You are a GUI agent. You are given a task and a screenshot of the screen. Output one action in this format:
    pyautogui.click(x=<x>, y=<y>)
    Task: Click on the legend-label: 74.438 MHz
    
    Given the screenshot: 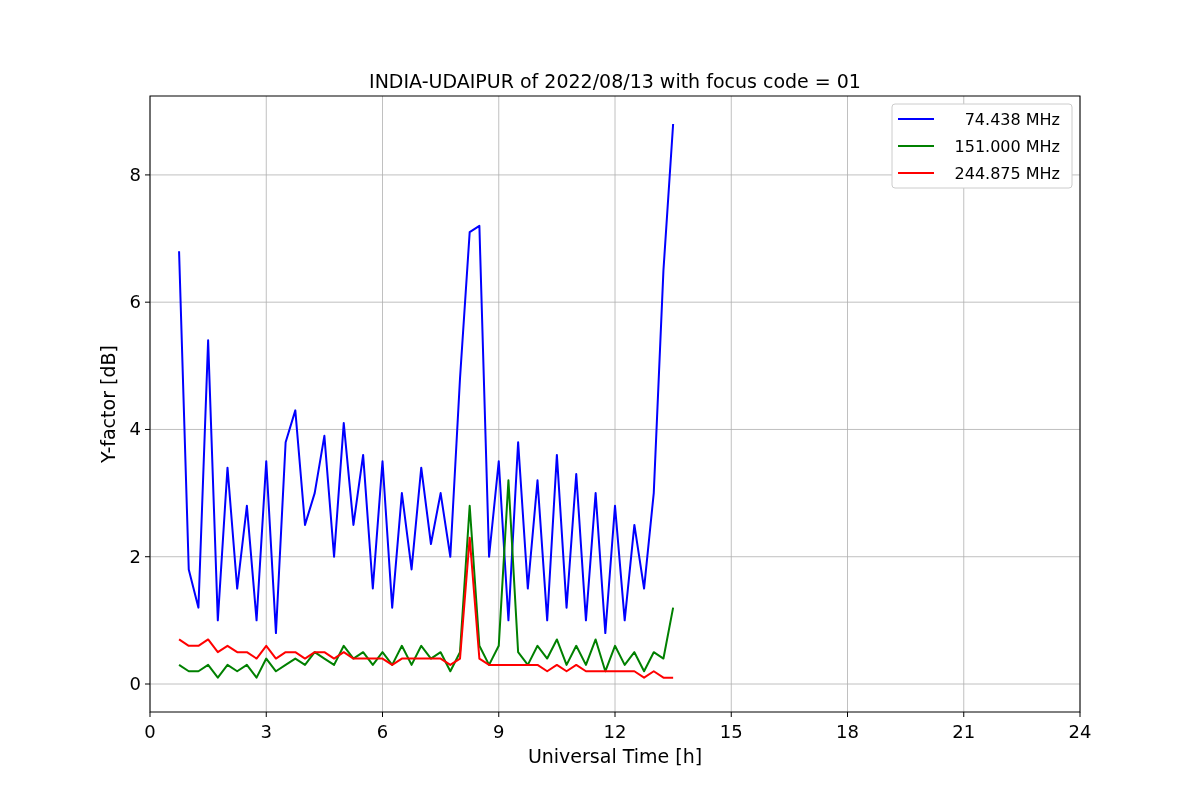 What is the action you would take?
    pyautogui.click(x=1012, y=119)
    